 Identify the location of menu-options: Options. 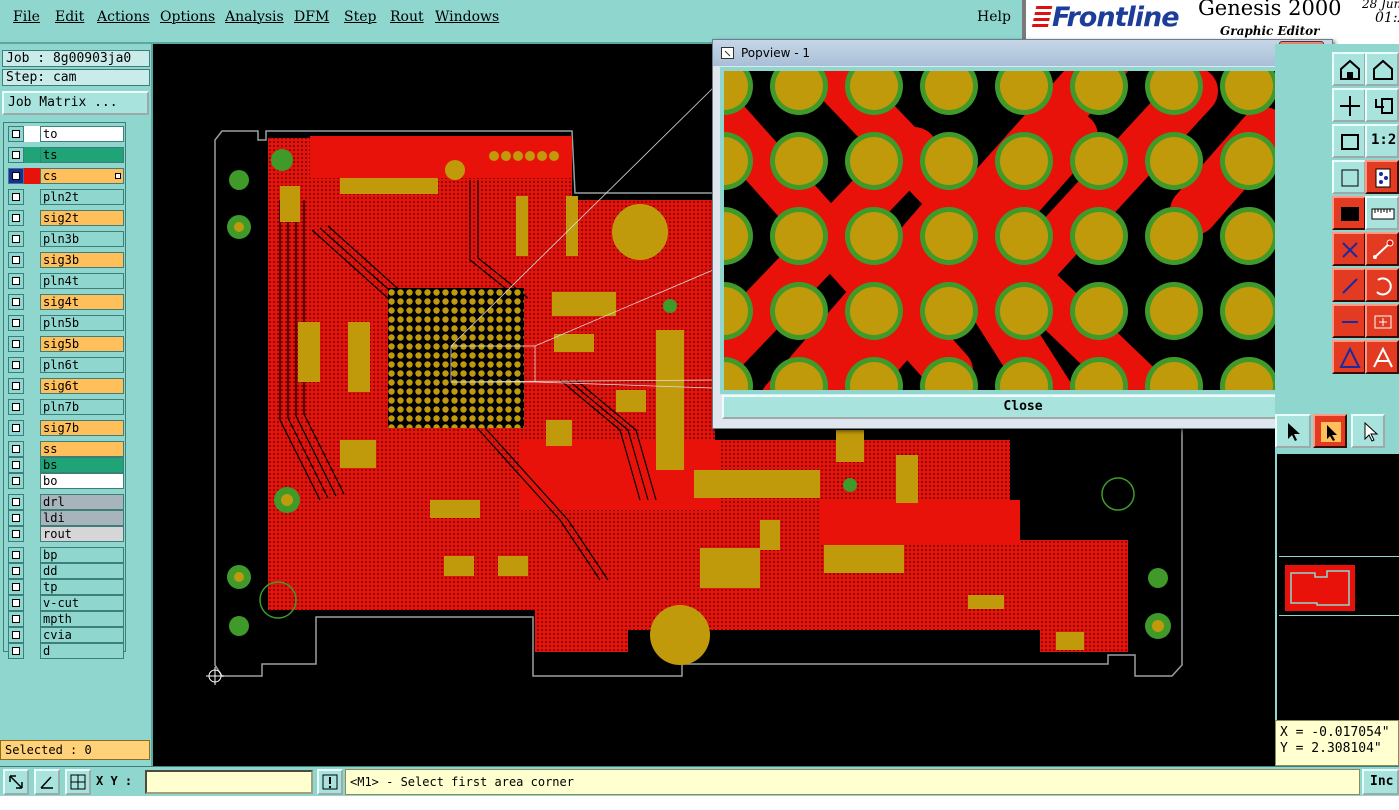
(187, 17).